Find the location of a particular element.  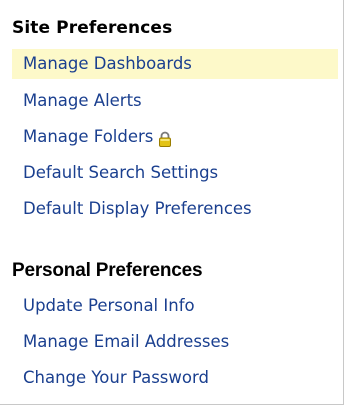

manage-folders-label: Manage Folders is located at coordinates (88, 136).